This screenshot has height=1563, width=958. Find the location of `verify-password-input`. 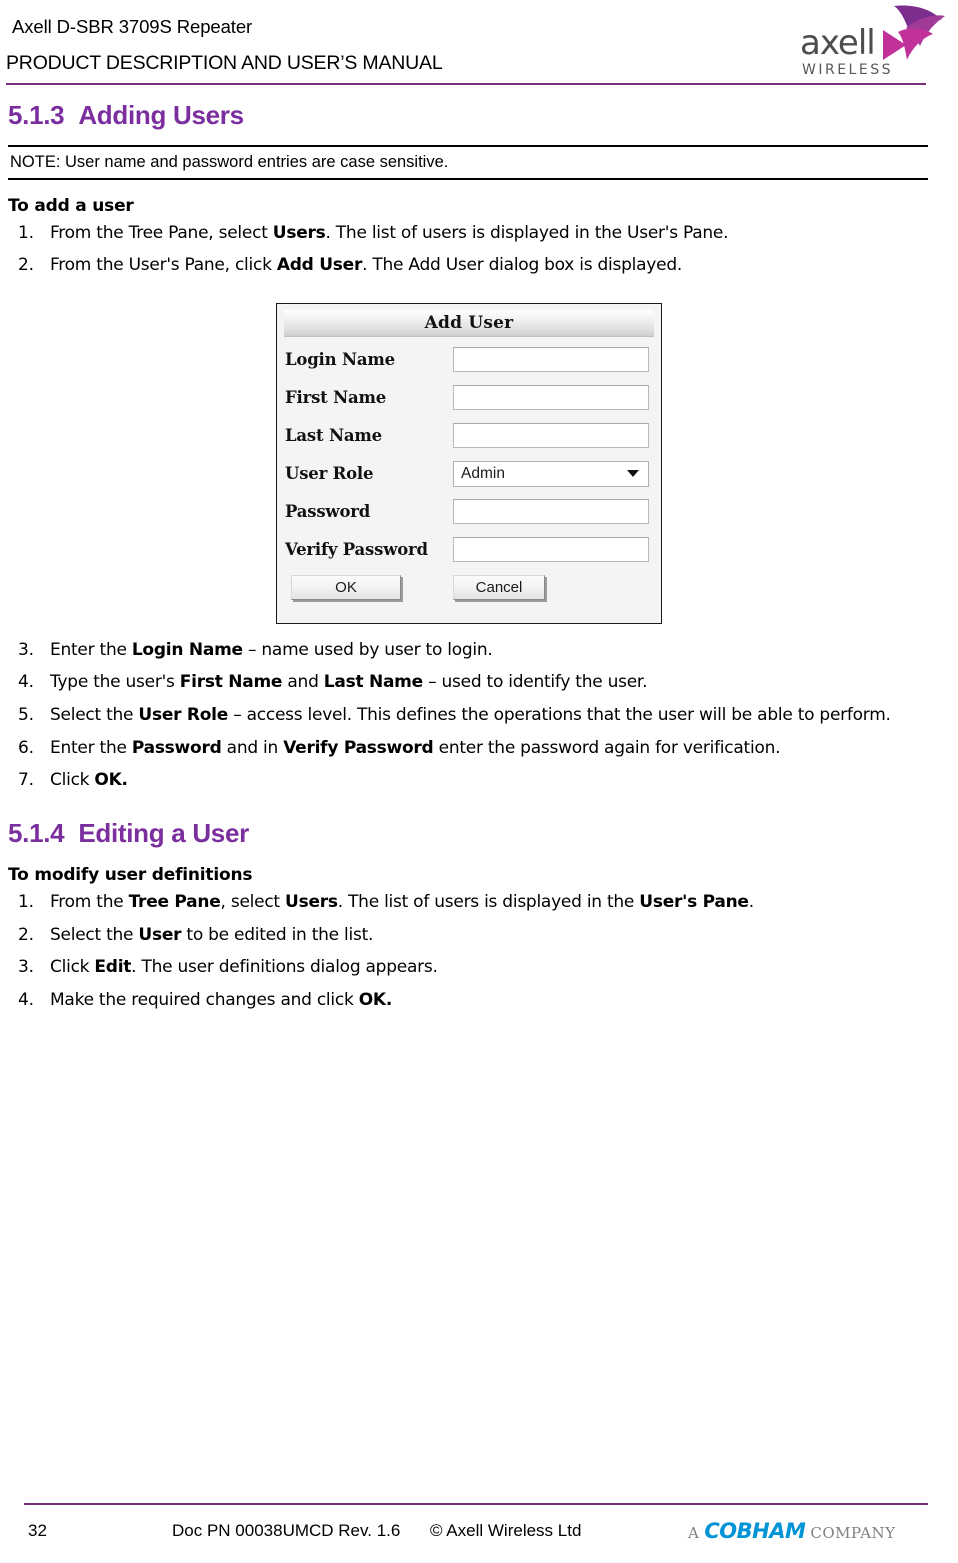

verify-password-input is located at coordinates (551, 550).